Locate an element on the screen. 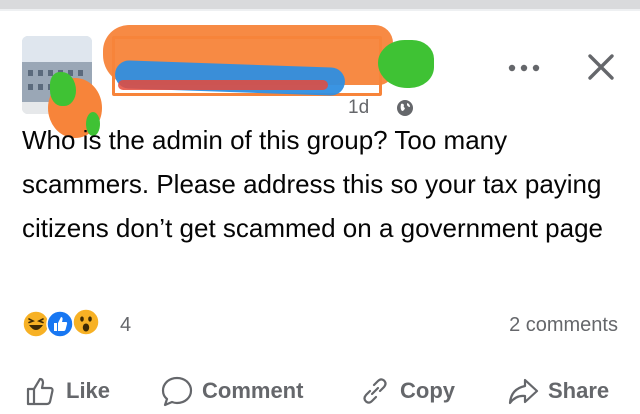 This screenshot has width=640, height=414. like-icon is located at coordinates (60, 324).